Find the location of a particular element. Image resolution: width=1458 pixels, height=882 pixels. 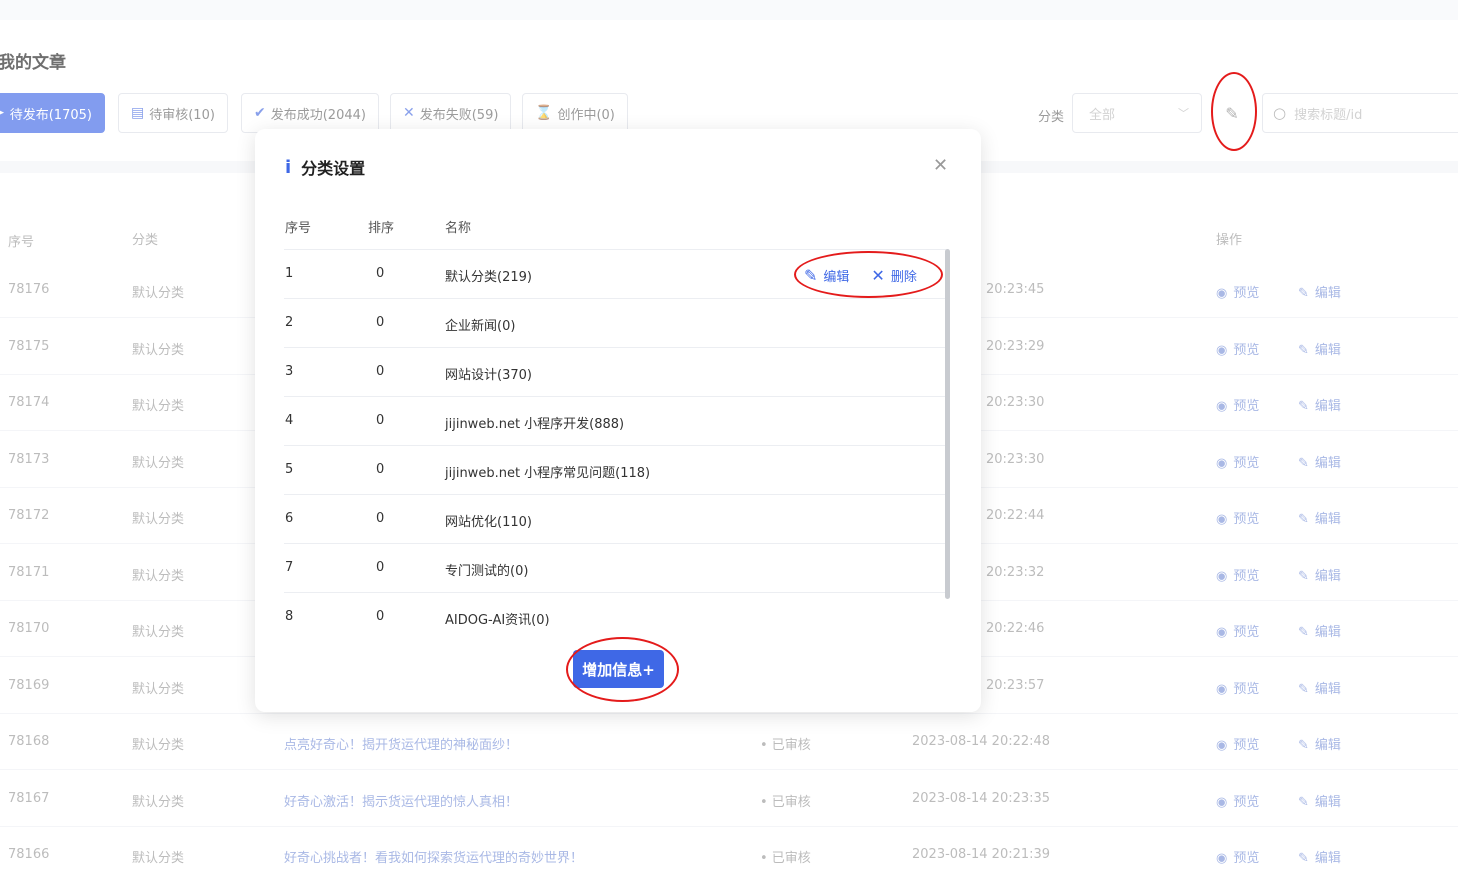

category-name: jijinweb.net 小程序常见问题(118) is located at coordinates (548, 473).